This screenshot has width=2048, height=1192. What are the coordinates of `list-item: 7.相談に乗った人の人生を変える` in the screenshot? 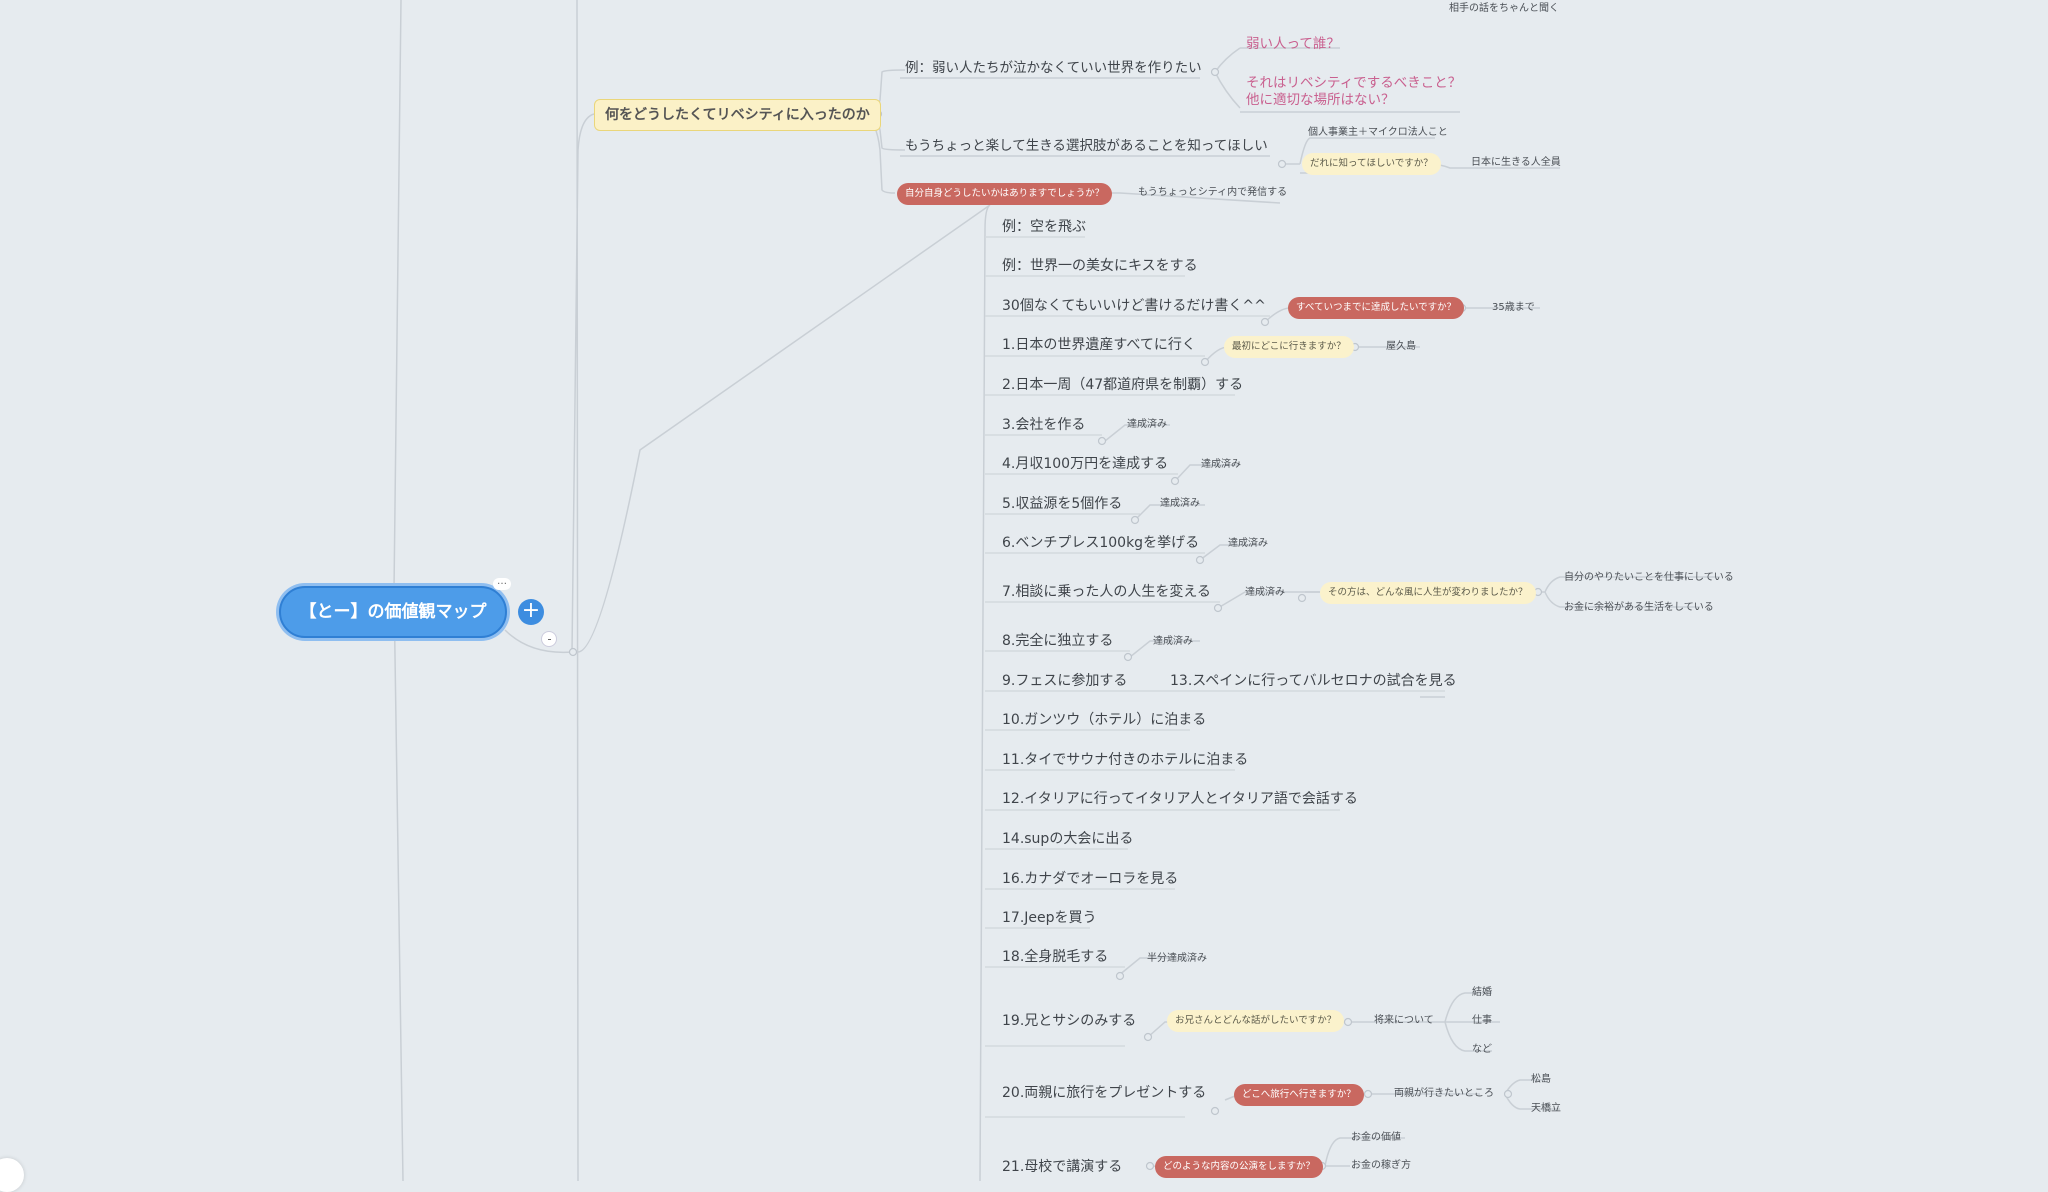 It's located at (1106, 592).